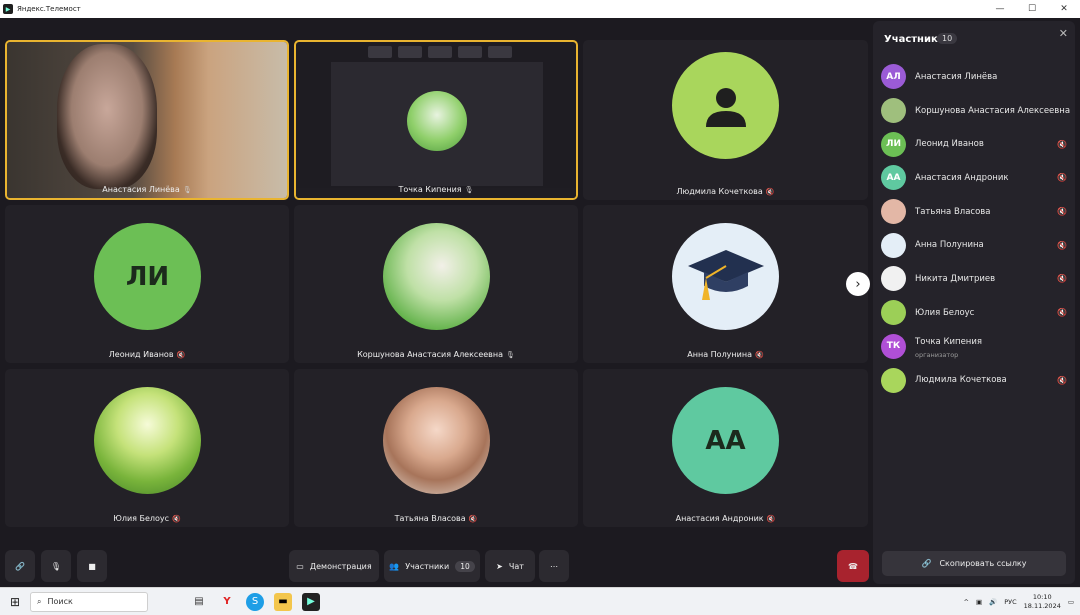 The width and height of the screenshot is (1080, 615). I want to click on video-tile: Точка Кипения 🎙, so click(436, 120).